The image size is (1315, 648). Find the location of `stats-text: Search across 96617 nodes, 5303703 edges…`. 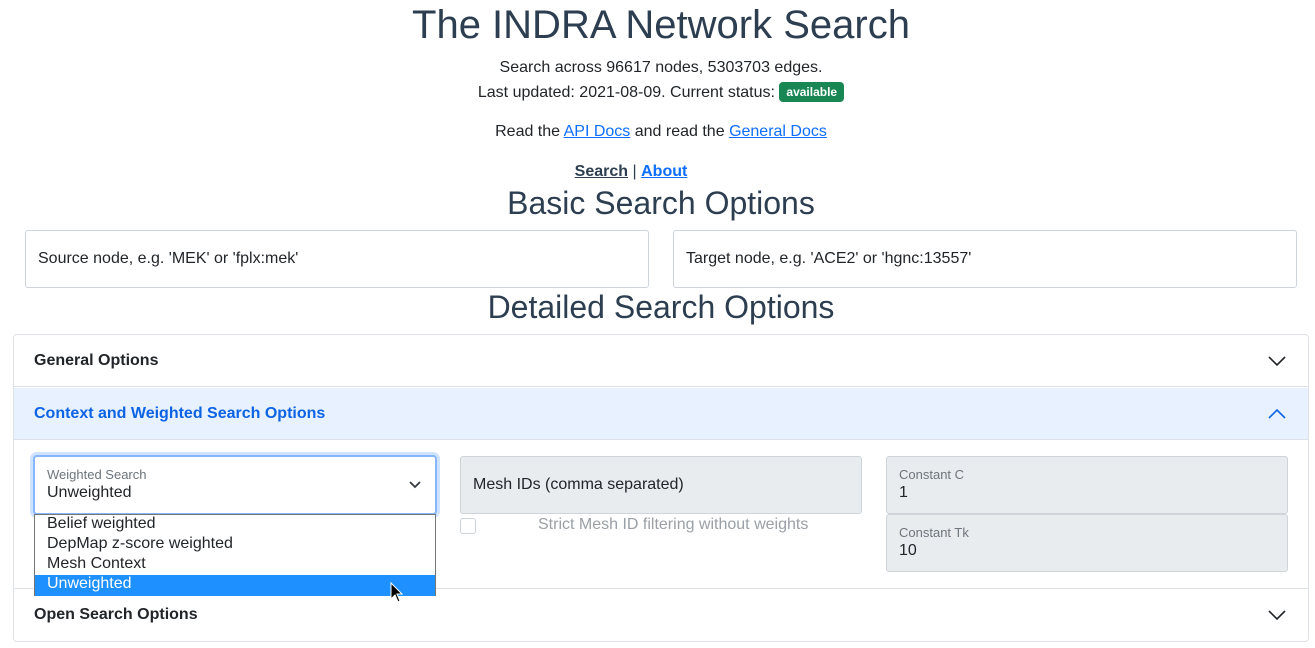

stats-text: Search across 96617 nodes, 5303703 edges… is located at coordinates (661, 67).